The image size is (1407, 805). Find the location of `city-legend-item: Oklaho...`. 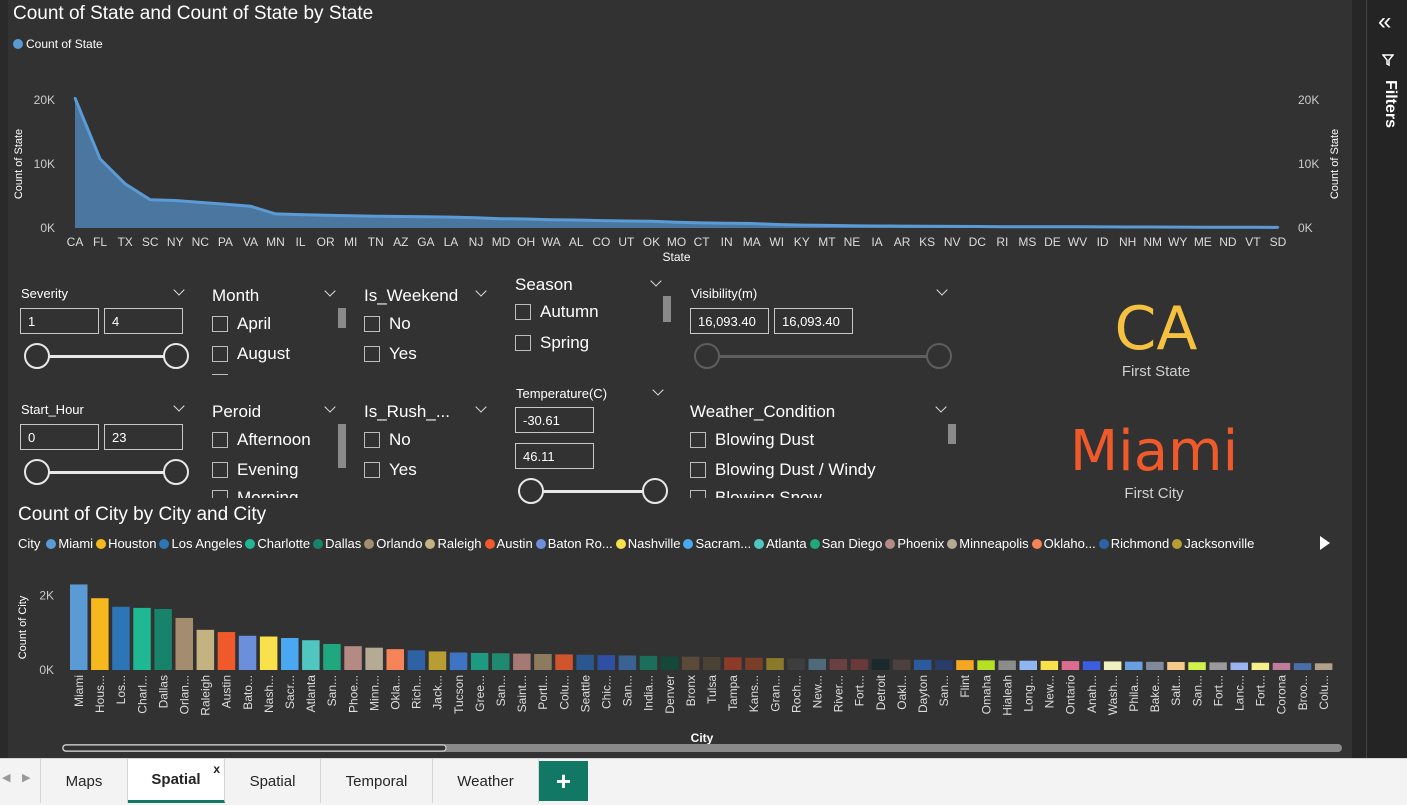

city-legend-item: Oklaho... is located at coordinates (1063, 543).